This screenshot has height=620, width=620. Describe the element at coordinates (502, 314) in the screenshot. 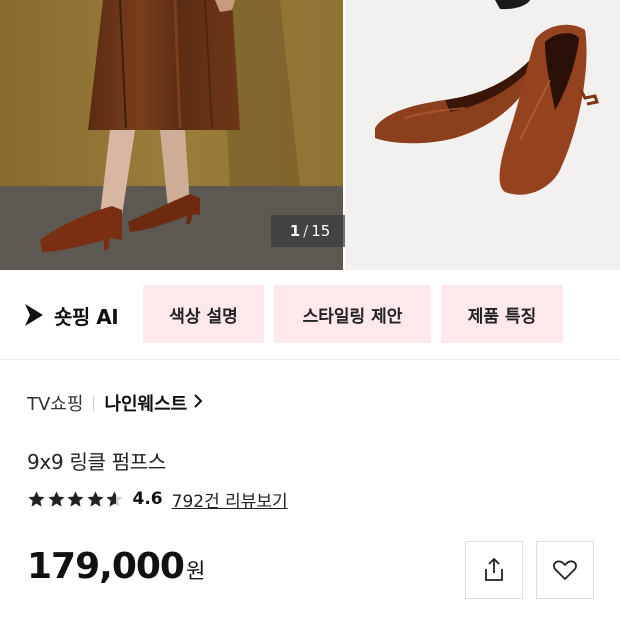

I see `chip-product-features: 제품 특징` at that location.